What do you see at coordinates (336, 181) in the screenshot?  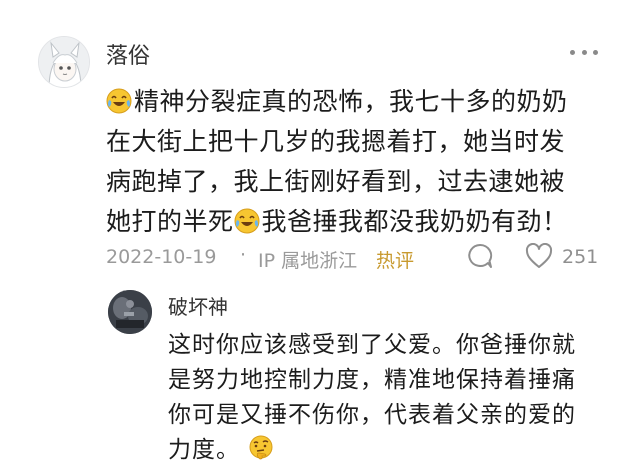 I see `comment-text-line: 病跑掉了，我上街刚好看到，过去逮她被` at bounding box center [336, 181].